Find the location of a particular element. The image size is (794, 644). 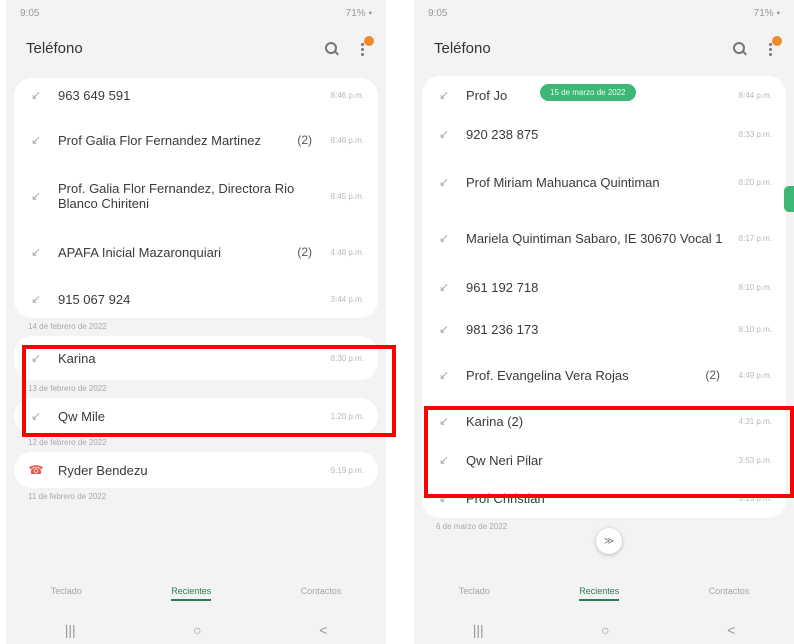

call-log-group: ☎ Ryder Bendezu 9:19 p.m. is located at coordinates (196, 470).